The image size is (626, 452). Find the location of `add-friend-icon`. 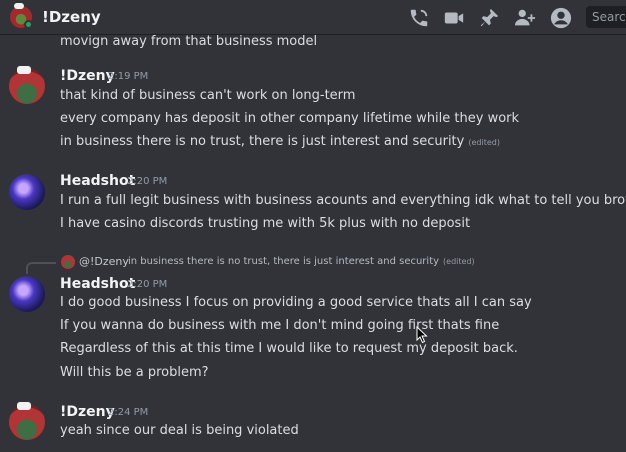

add-friend-icon is located at coordinates (525, 18).